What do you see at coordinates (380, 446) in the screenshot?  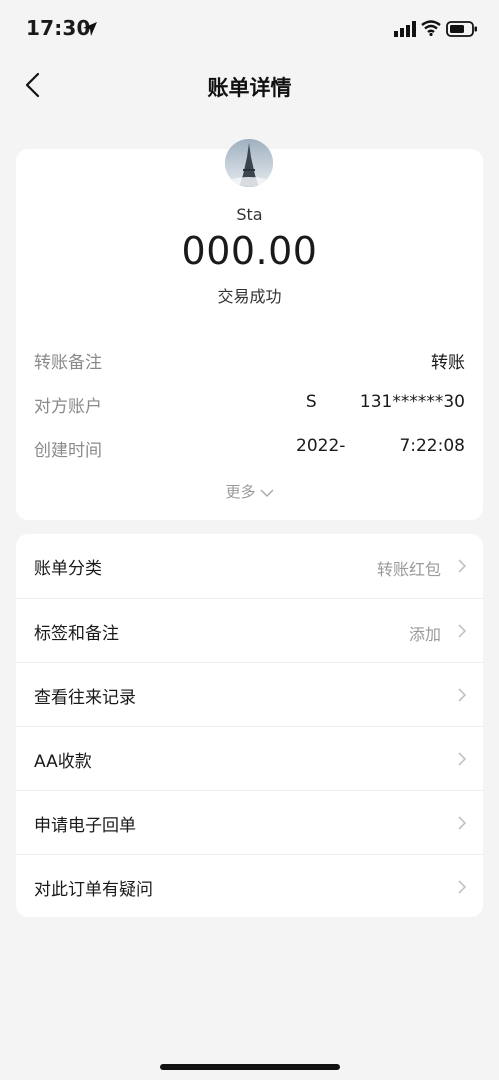 I see `detail-value: 2022- 7:22:08` at bounding box center [380, 446].